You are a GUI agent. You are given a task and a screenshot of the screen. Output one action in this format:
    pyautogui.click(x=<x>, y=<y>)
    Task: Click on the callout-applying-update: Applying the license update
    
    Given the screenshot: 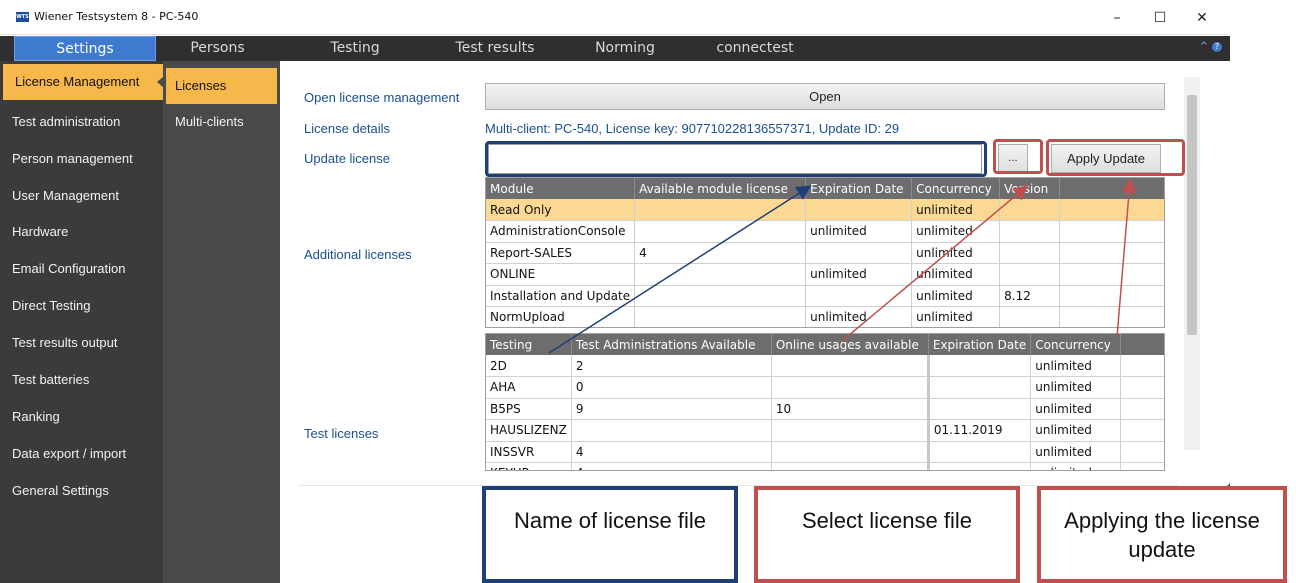 What is the action you would take?
    pyautogui.click(x=1162, y=534)
    